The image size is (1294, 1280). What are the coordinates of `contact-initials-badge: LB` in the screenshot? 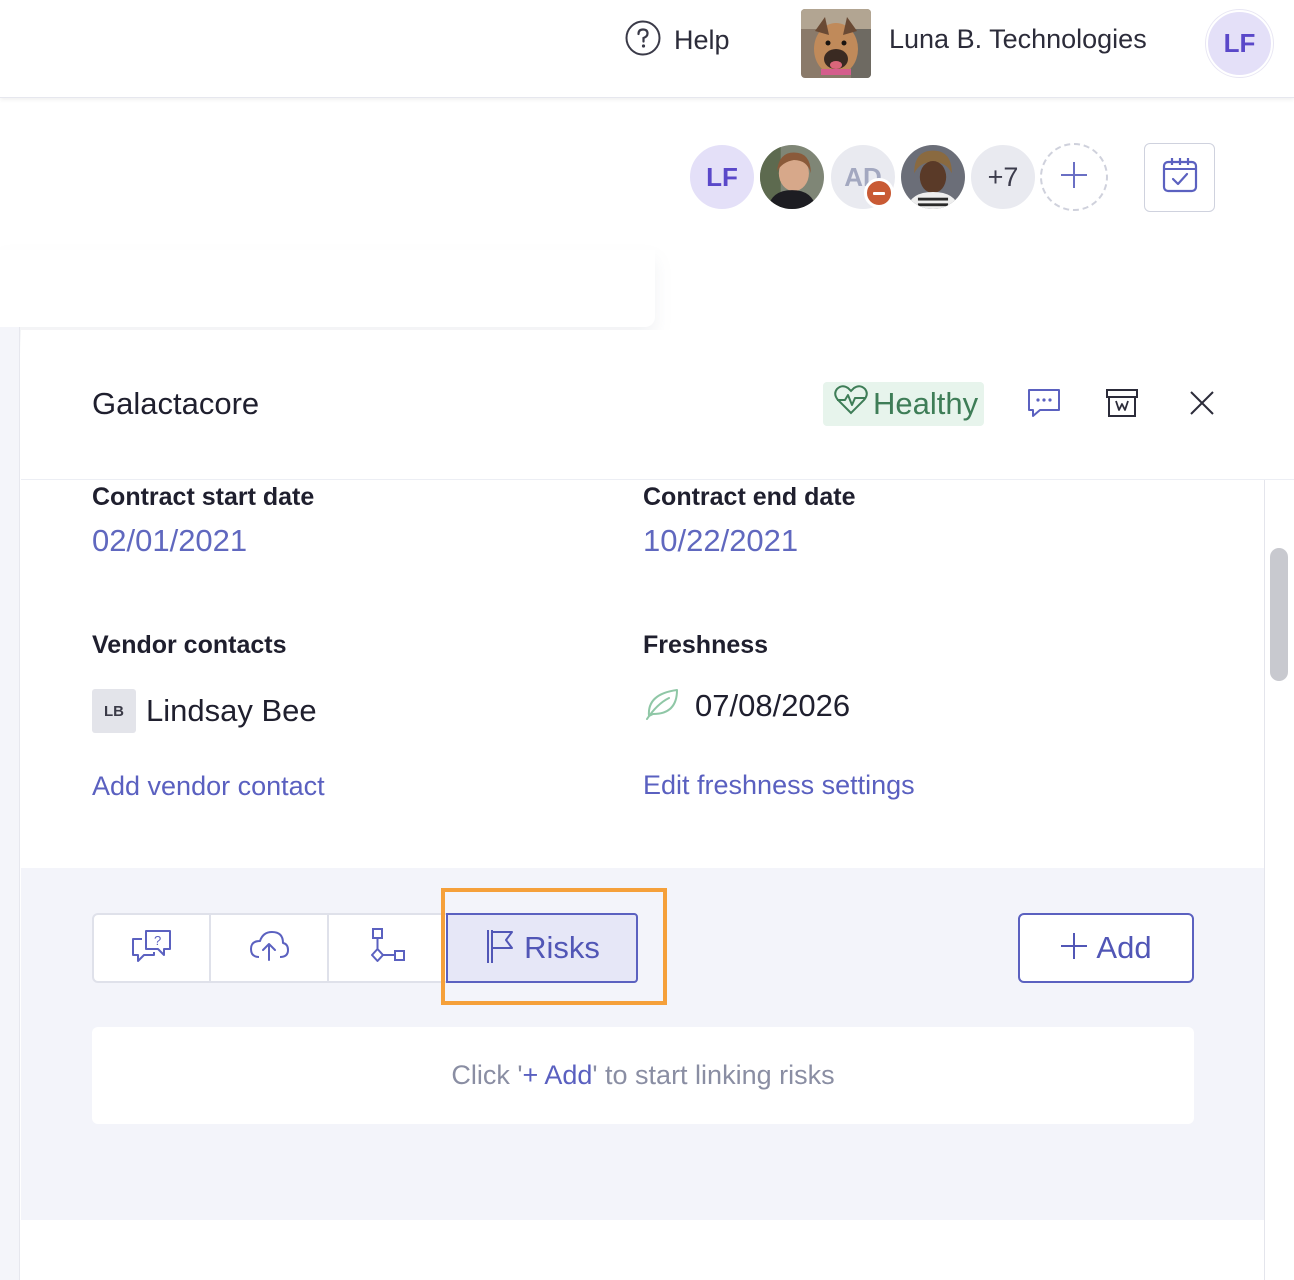 It's located at (114, 711).